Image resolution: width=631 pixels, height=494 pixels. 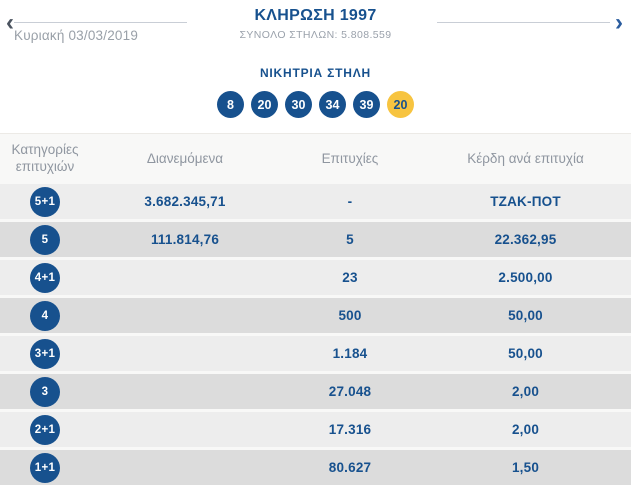 I want to click on column-header-prize: Κέρδη ανά επιτυχία, so click(x=525, y=158).